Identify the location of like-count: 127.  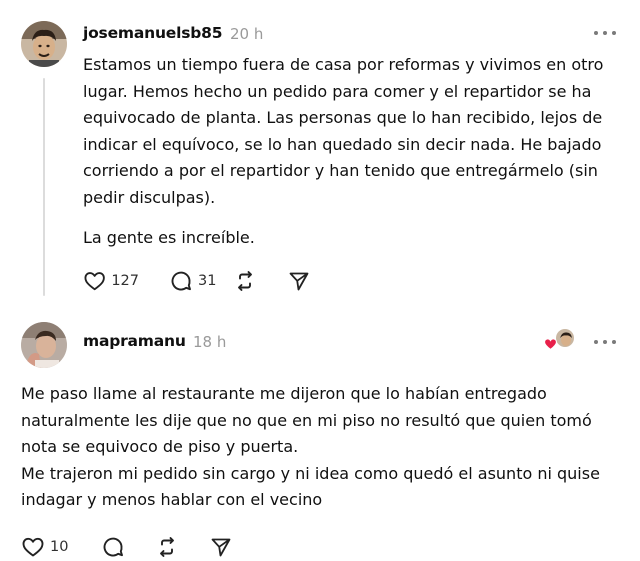
(125, 281).